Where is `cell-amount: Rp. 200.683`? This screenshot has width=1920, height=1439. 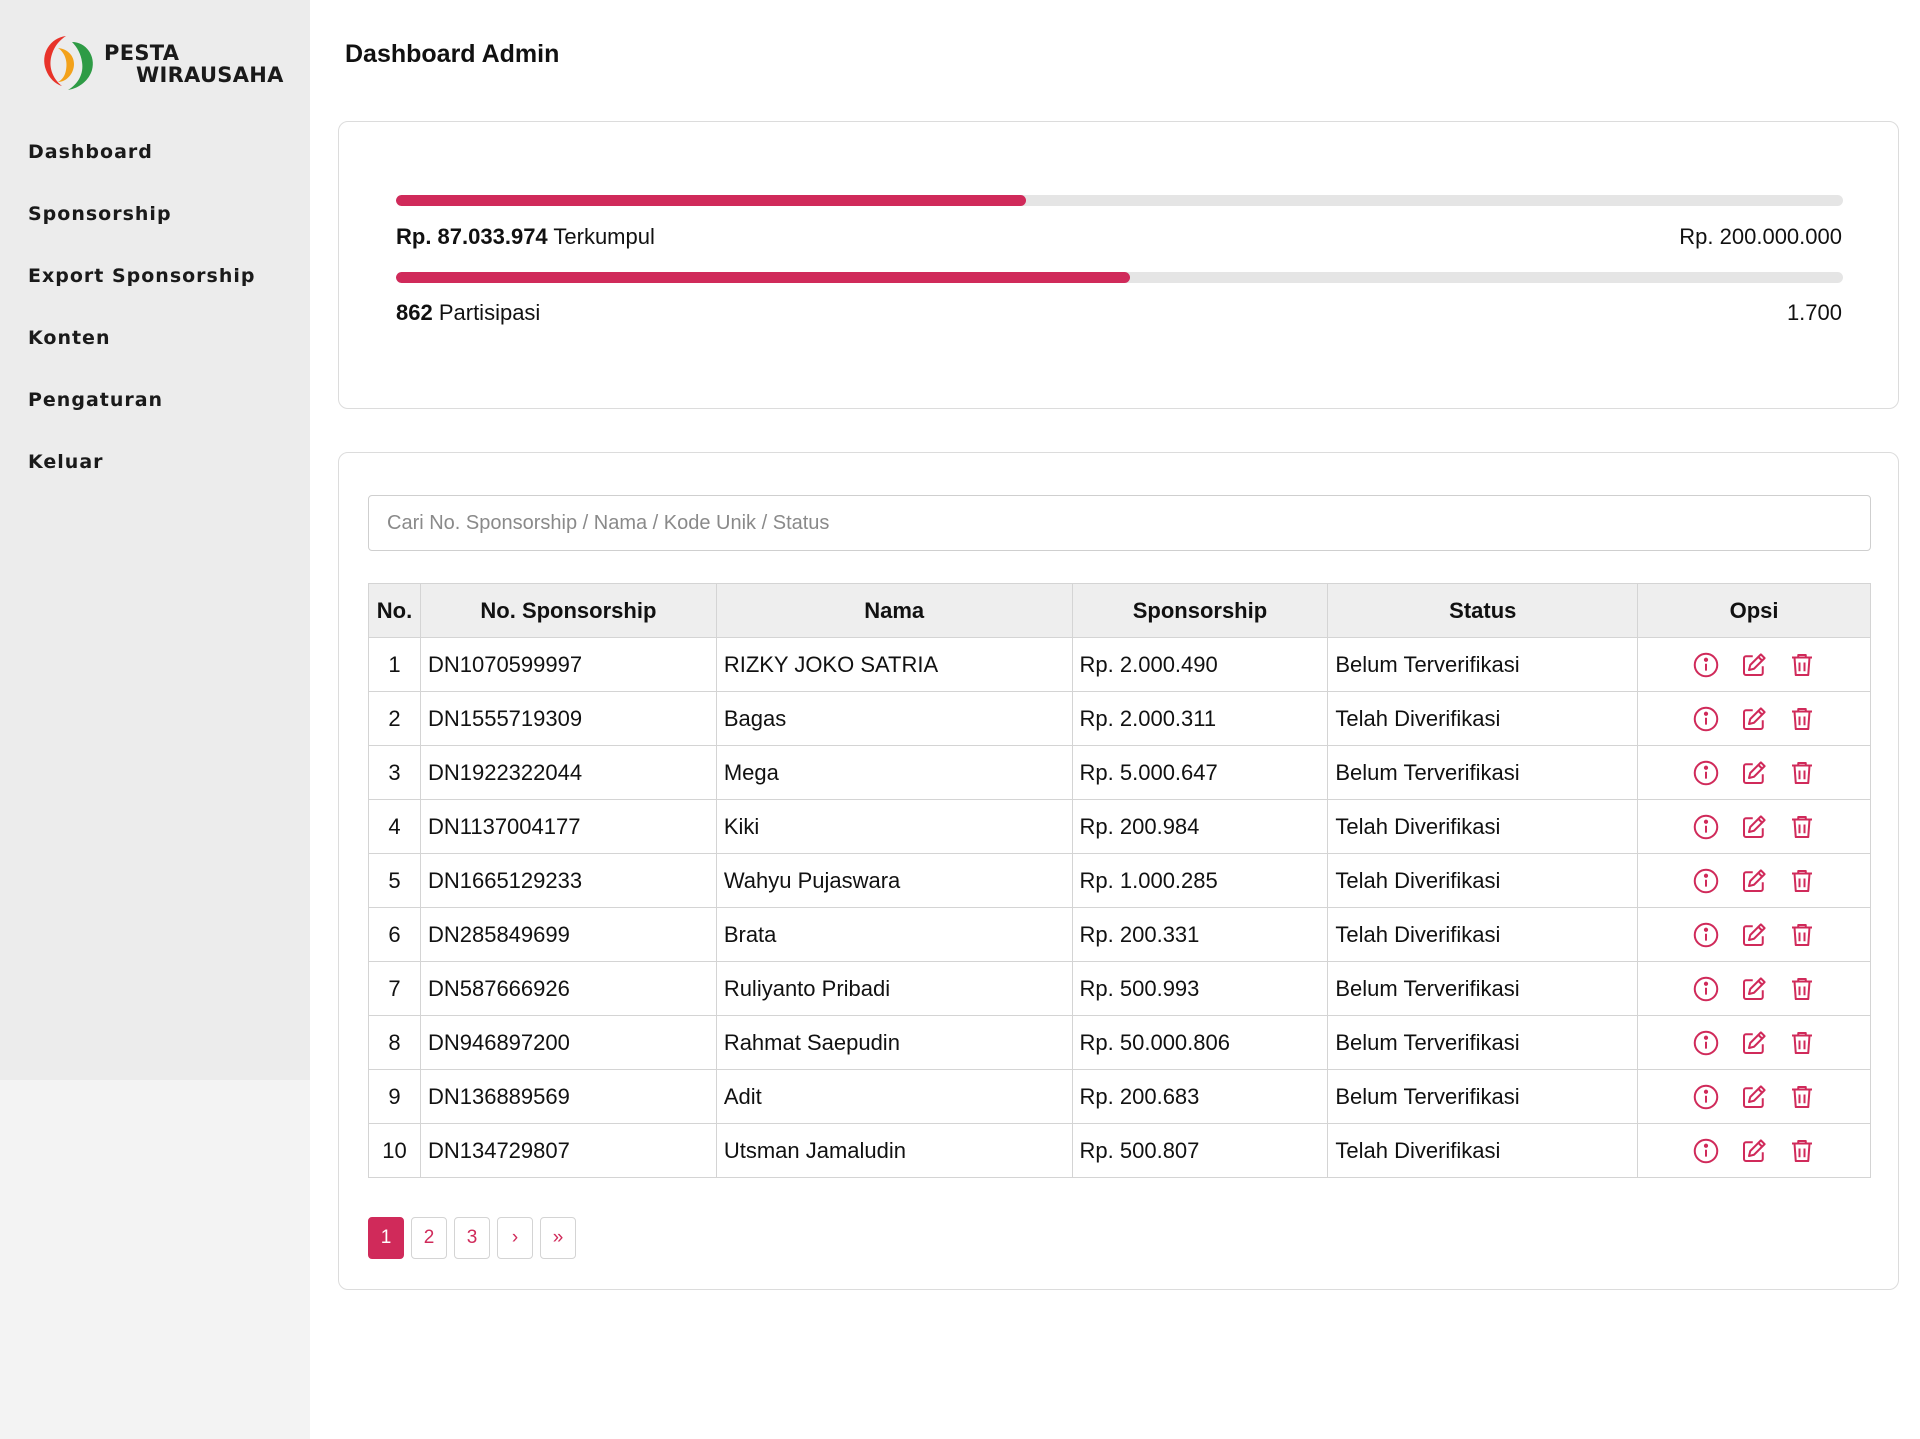
cell-amount: Rp. 200.683 is located at coordinates (1200, 1096).